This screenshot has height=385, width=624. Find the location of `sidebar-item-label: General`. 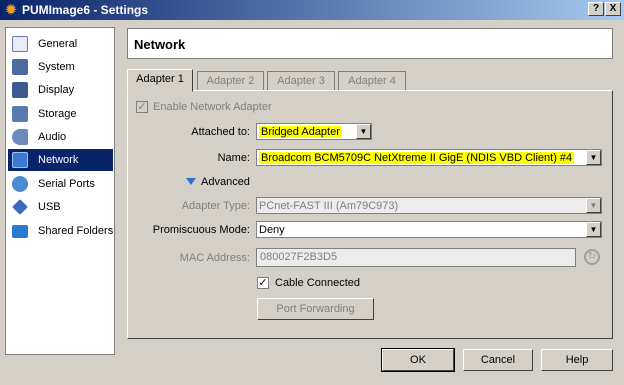

sidebar-item-label: General is located at coordinates (58, 44).